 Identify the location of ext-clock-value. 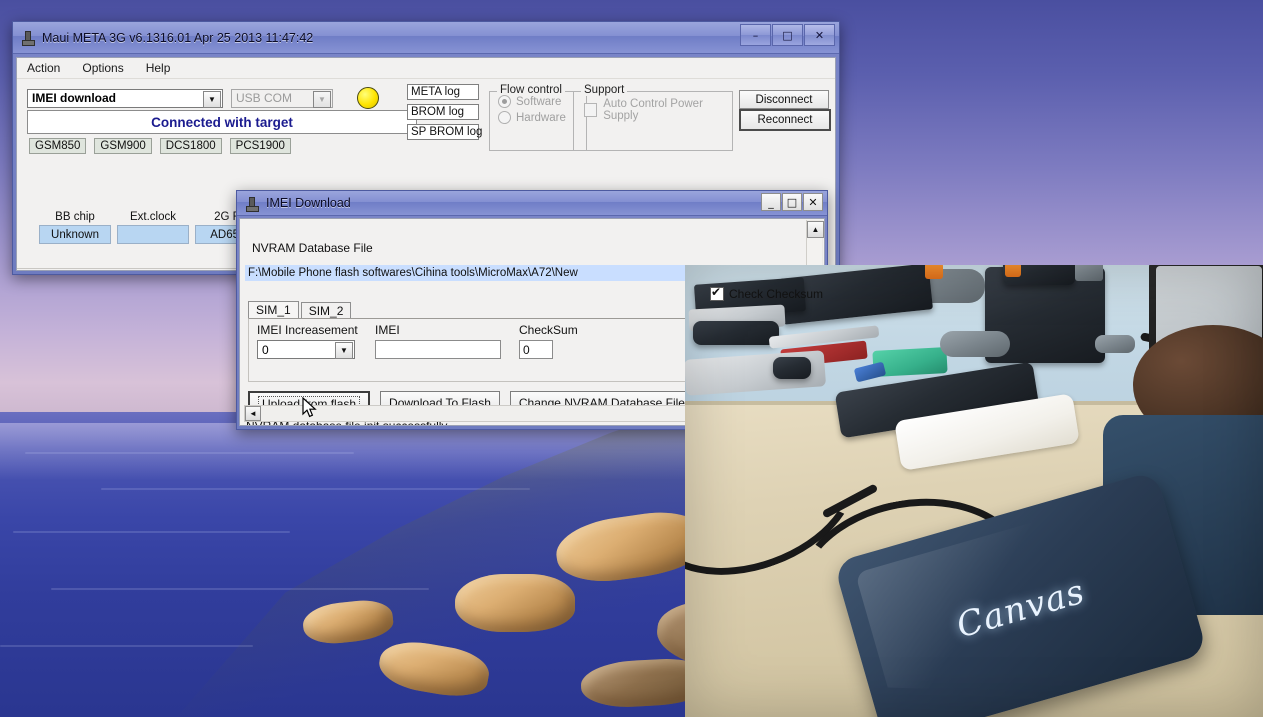
(153, 234).